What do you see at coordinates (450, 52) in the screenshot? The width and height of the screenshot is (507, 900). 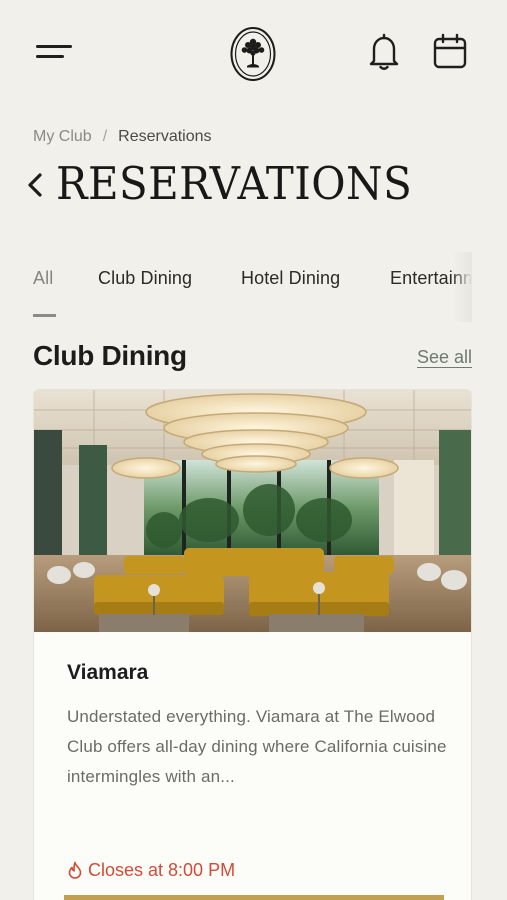 I see `calendar-icon` at bounding box center [450, 52].